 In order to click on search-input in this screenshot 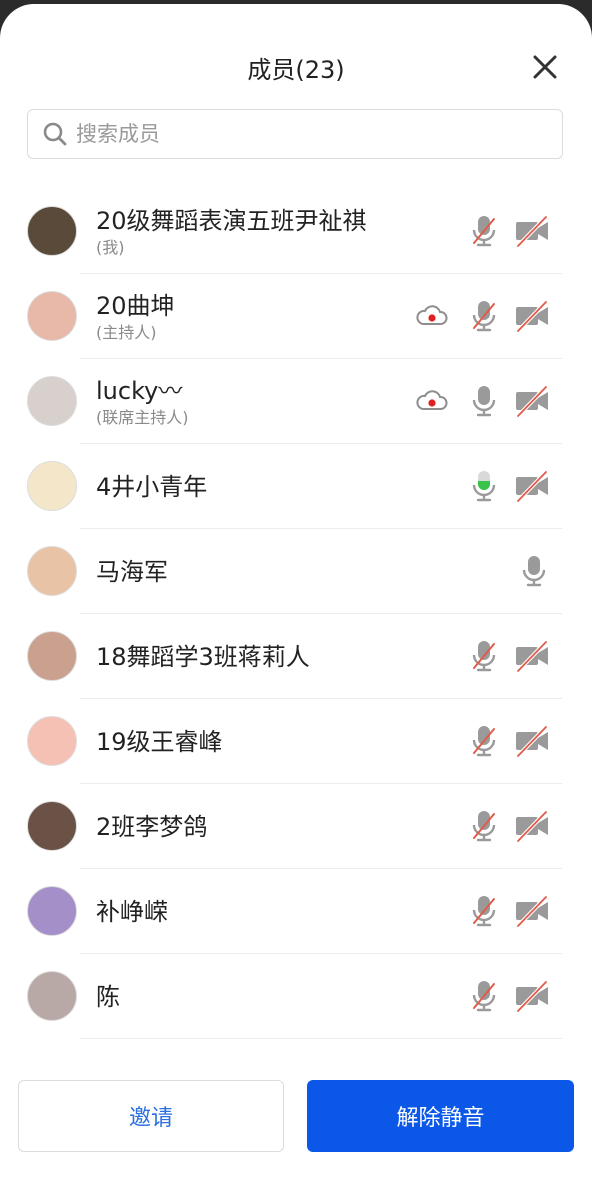, I will do `click(296, 134)`.